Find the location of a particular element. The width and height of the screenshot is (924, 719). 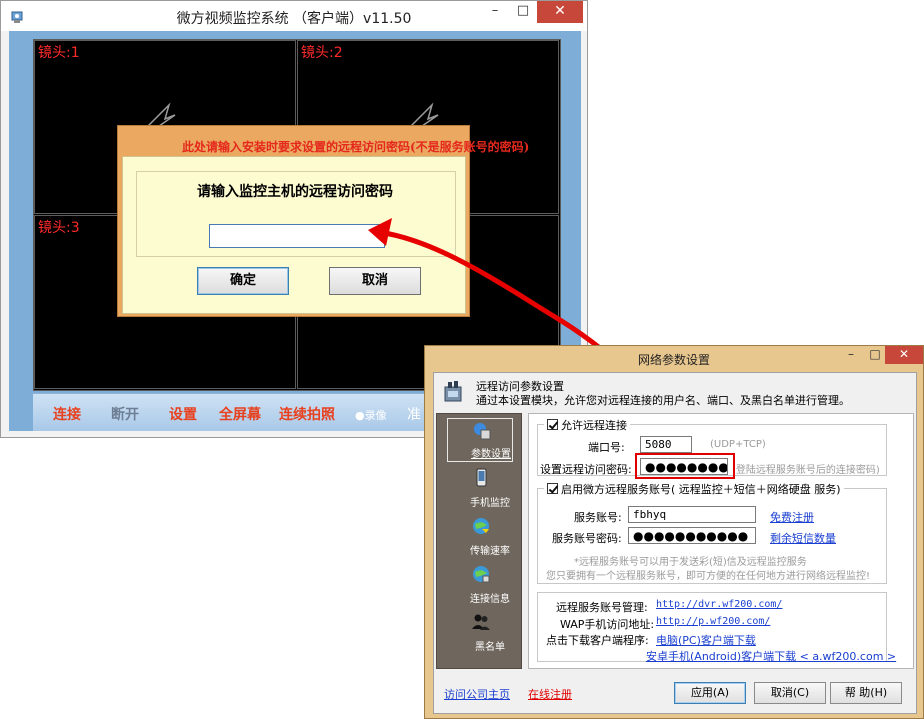

highlight-box is located at coordinates (685, 466).